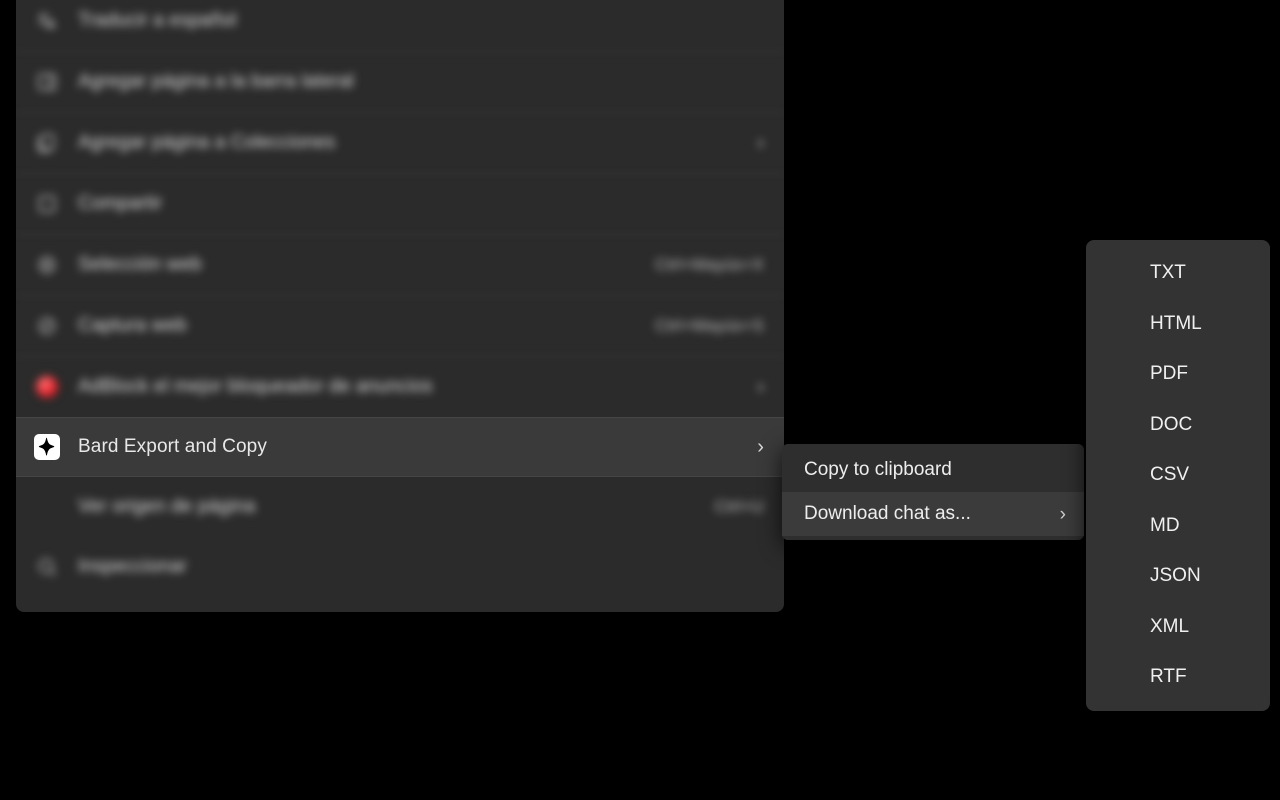 The width and height of the screenshot is (1280, 800). What do you see at coordinates (47, 204) in the screenshot?
I see `share-icon` at bounding box center [47, 204].